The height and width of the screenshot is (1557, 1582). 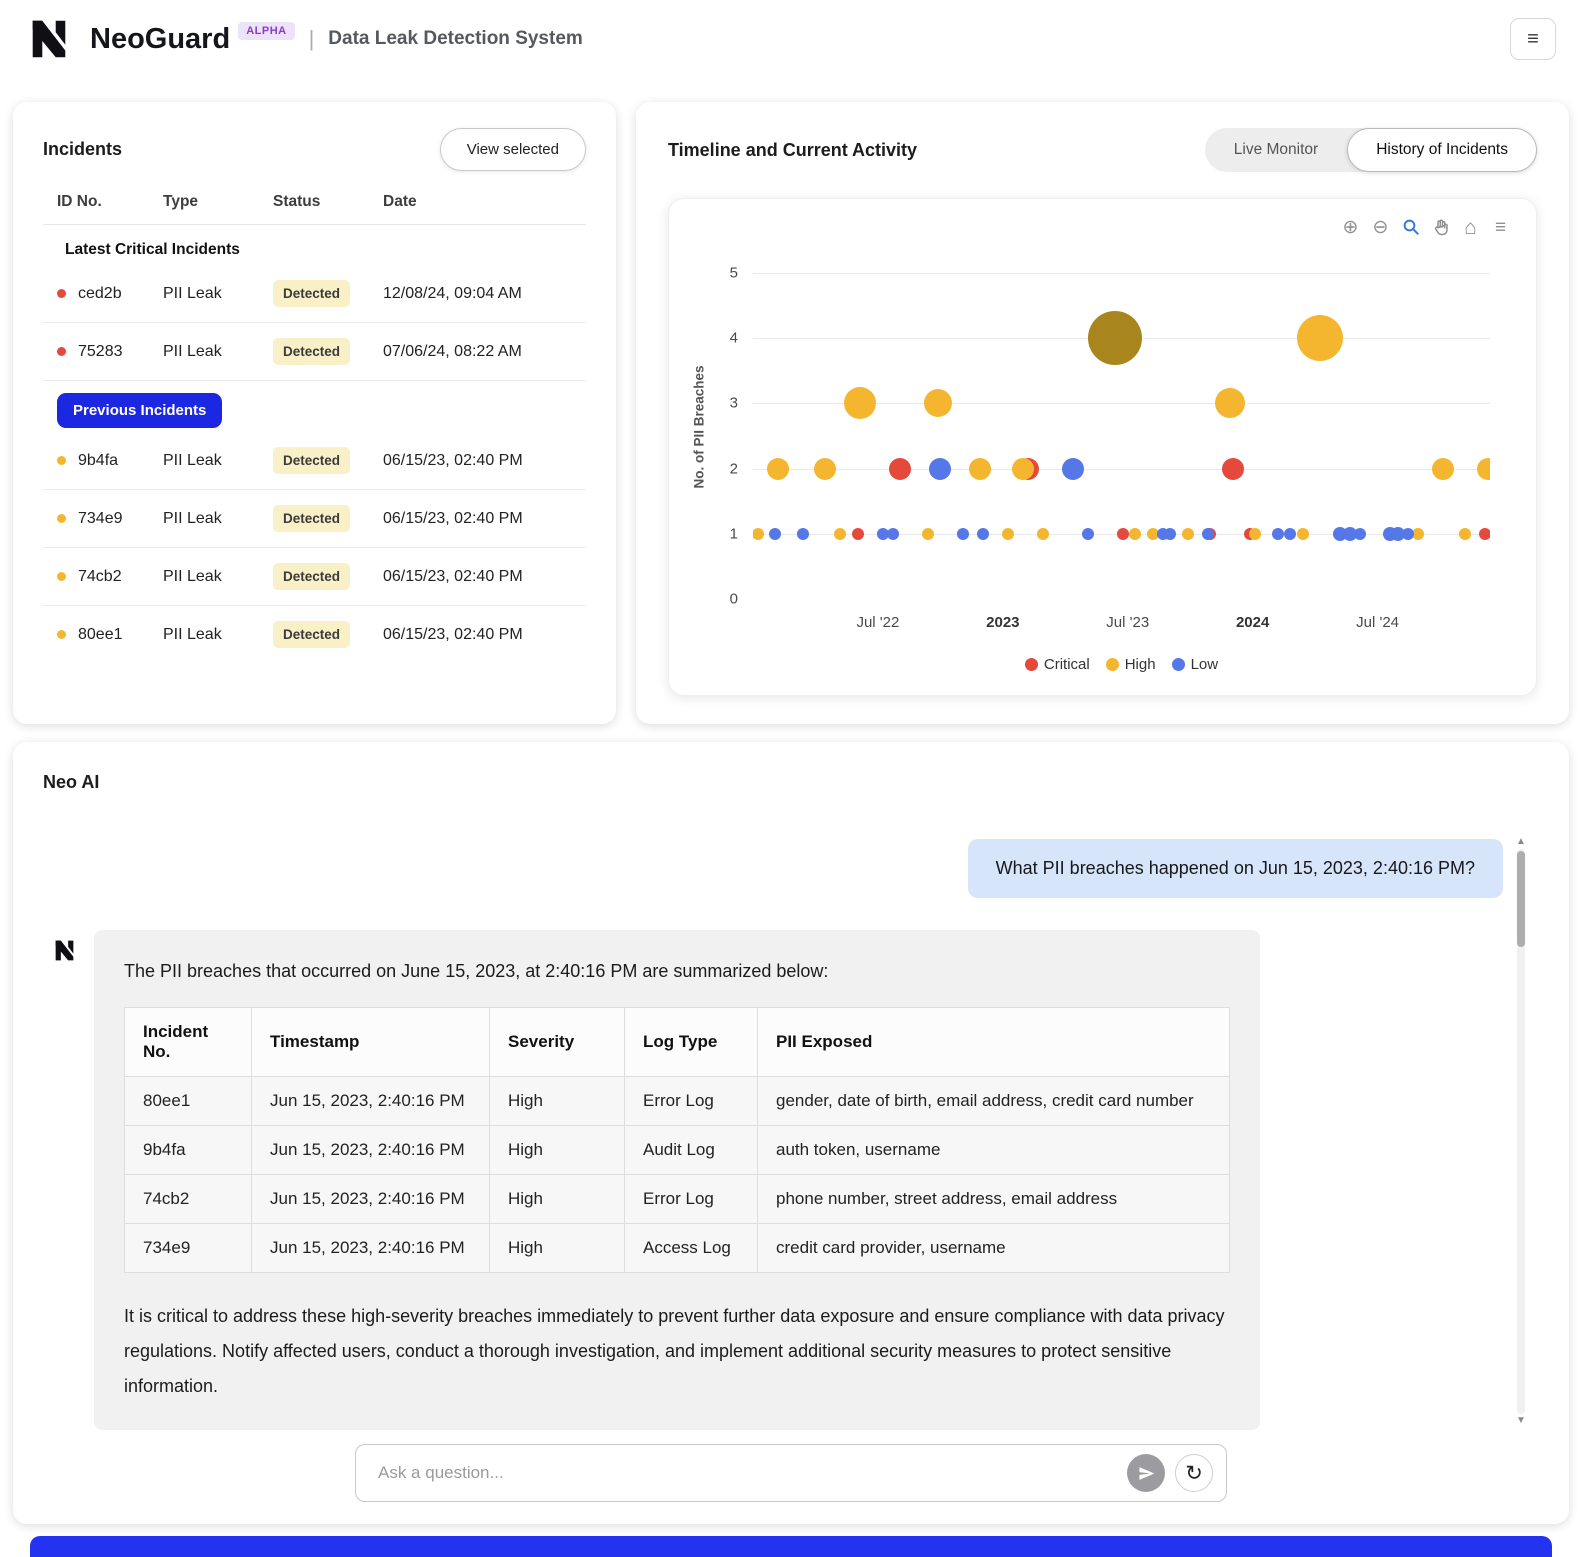 I want to click on scrollbar-track, so click(x=1521, y=1131).